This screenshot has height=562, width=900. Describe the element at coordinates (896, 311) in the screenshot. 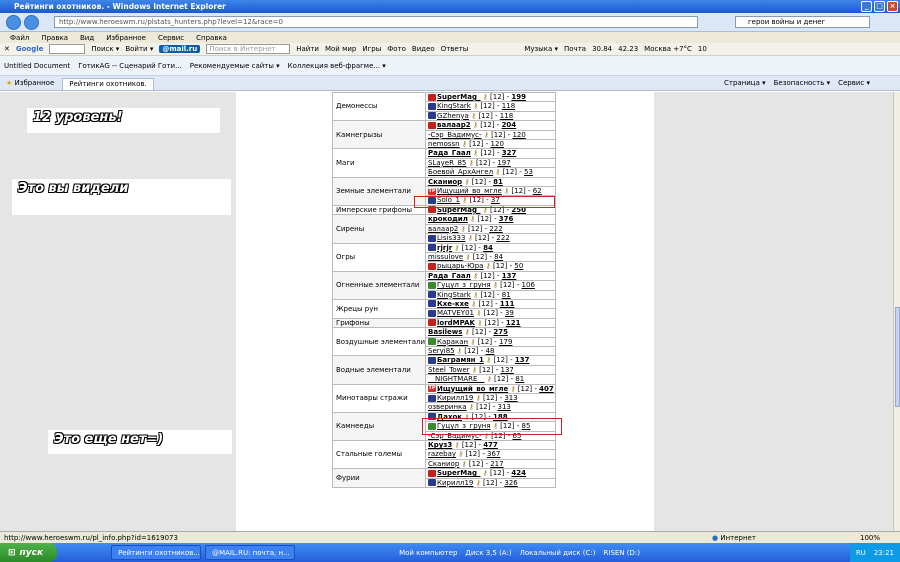

I see `vertical-scrollbar` at that location.